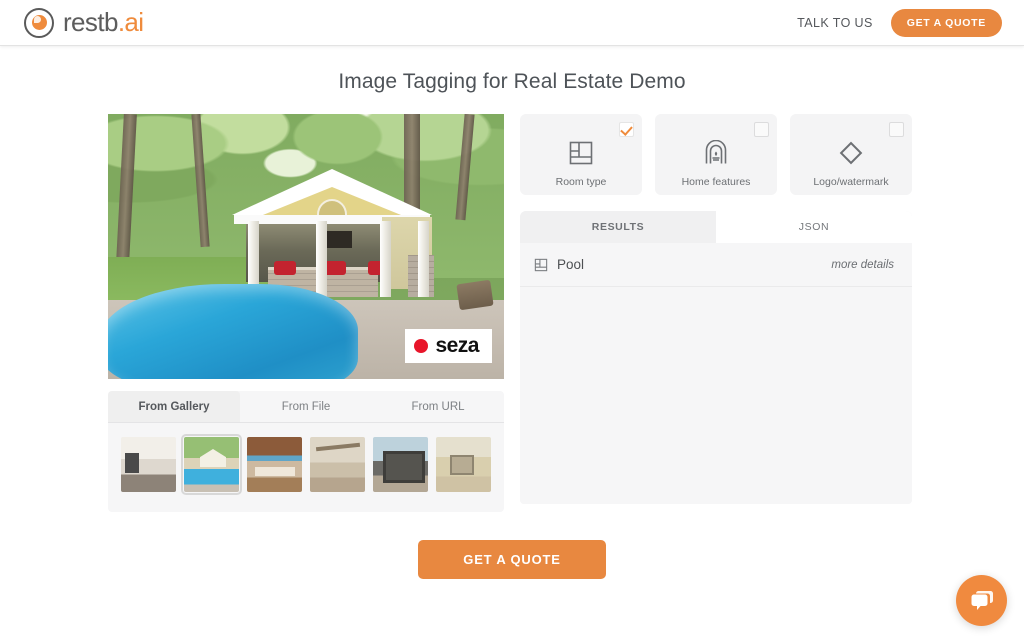 This screenshot has height=640, width=1024. Describe the element at coordinates (716, 265) in the screenshot. I see `result-row: Pool more details` at that location.